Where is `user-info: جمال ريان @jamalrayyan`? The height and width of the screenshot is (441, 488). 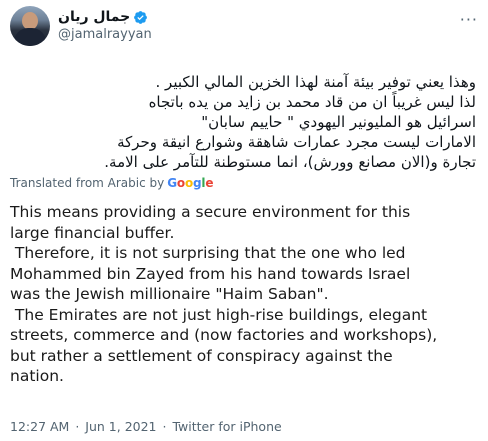 user-info: جمال ريان @jamalrayyan is located at coordinates (105, 25).